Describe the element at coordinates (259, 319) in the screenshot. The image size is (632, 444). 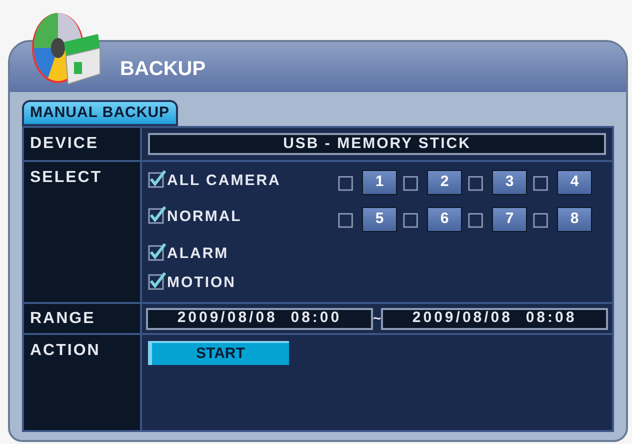
I see `start-time-field: 2009/08/08 08:00` at that location.